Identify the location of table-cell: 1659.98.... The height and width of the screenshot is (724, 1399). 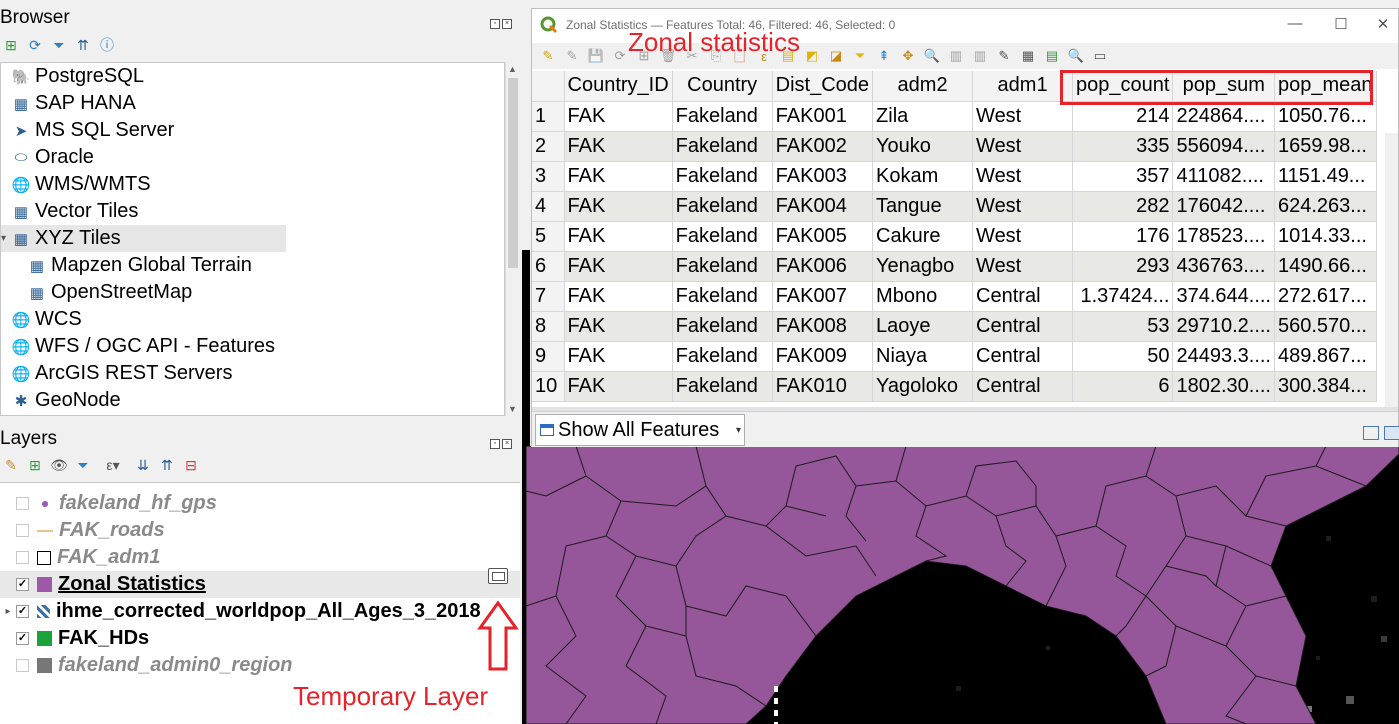
(1325, 146).